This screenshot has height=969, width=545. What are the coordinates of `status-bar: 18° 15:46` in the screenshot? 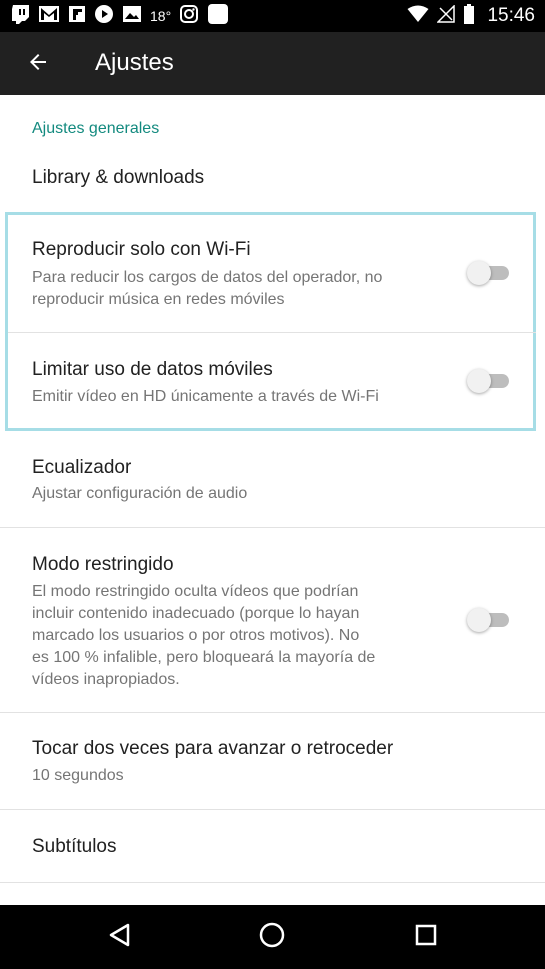 It's located at (272, 16).